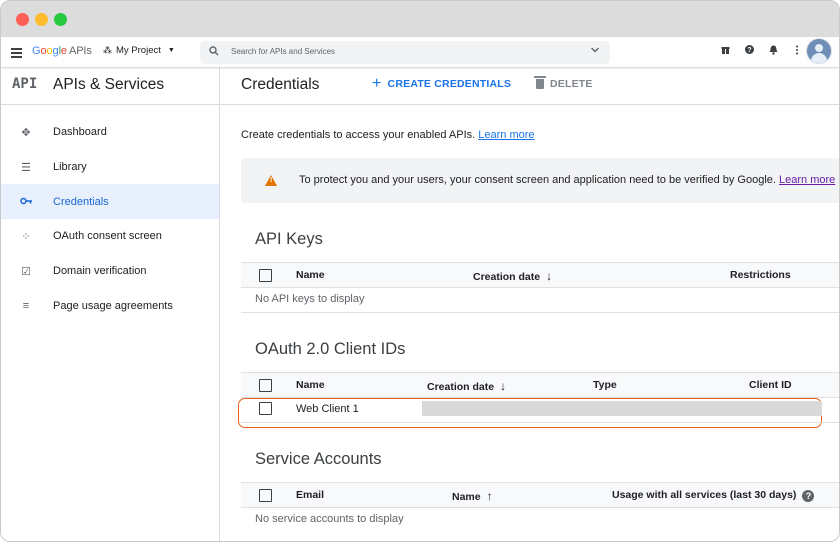 Image resolution: width=840 pixels, height=542 pixels. What do you see at coordinates (540, 82) in the screenshot?
I see `trash-icon` at bounding box center [540, 82].